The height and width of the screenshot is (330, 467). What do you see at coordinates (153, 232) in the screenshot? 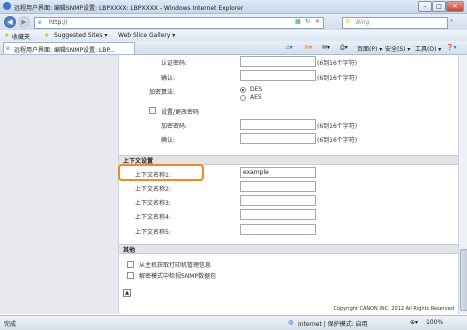
I see `context-name-5-label: 上下文名称5:` at bounding box center [153, 232].